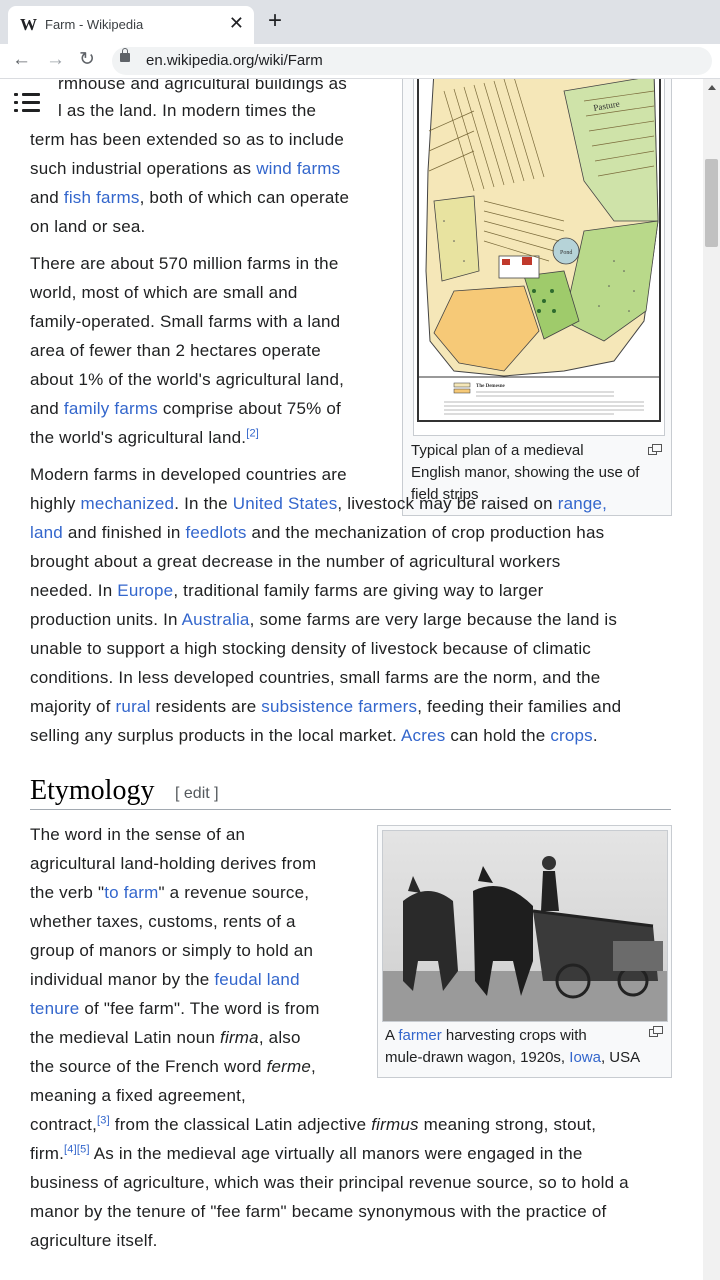  What do you see at coordinates (187, 139) in the screenshot?
I see `intro-line: term has been extended so as to include` at bounding box center [187, 139].